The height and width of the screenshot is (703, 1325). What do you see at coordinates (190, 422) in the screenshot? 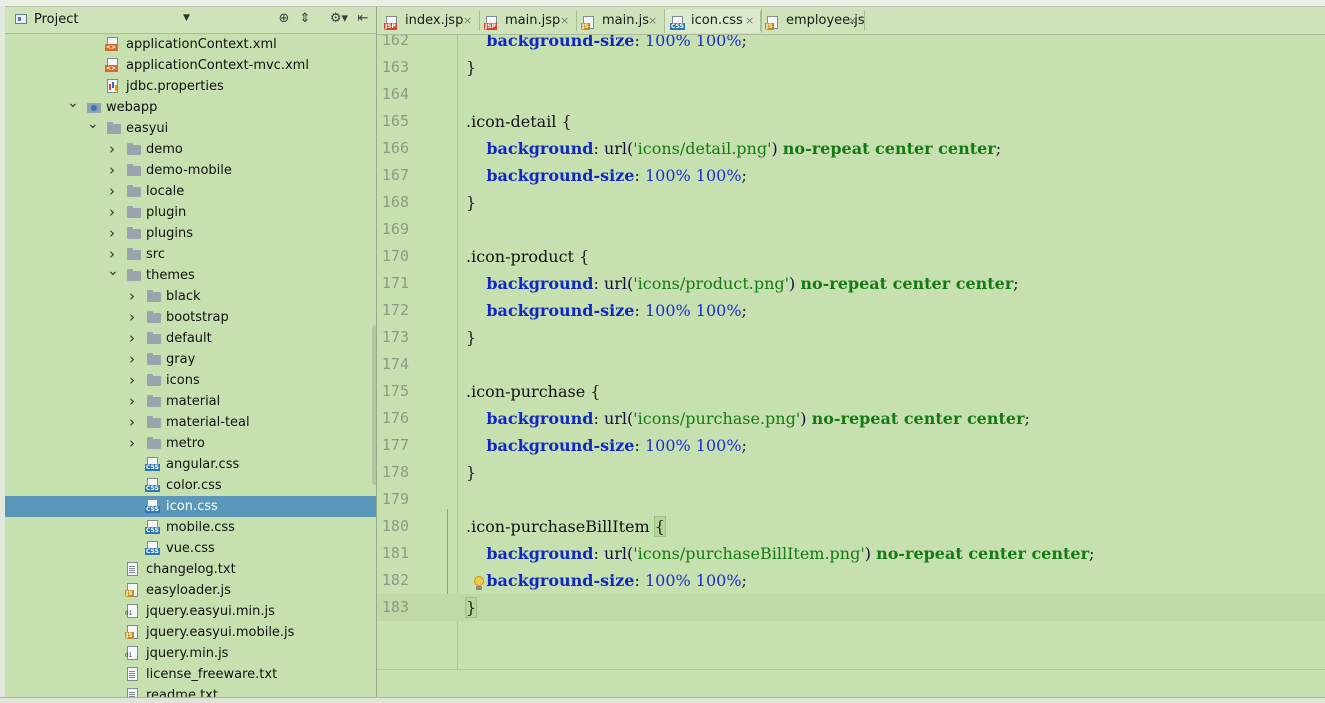
I see `tree-item: › material-teal` at bounding box center [190, 422].